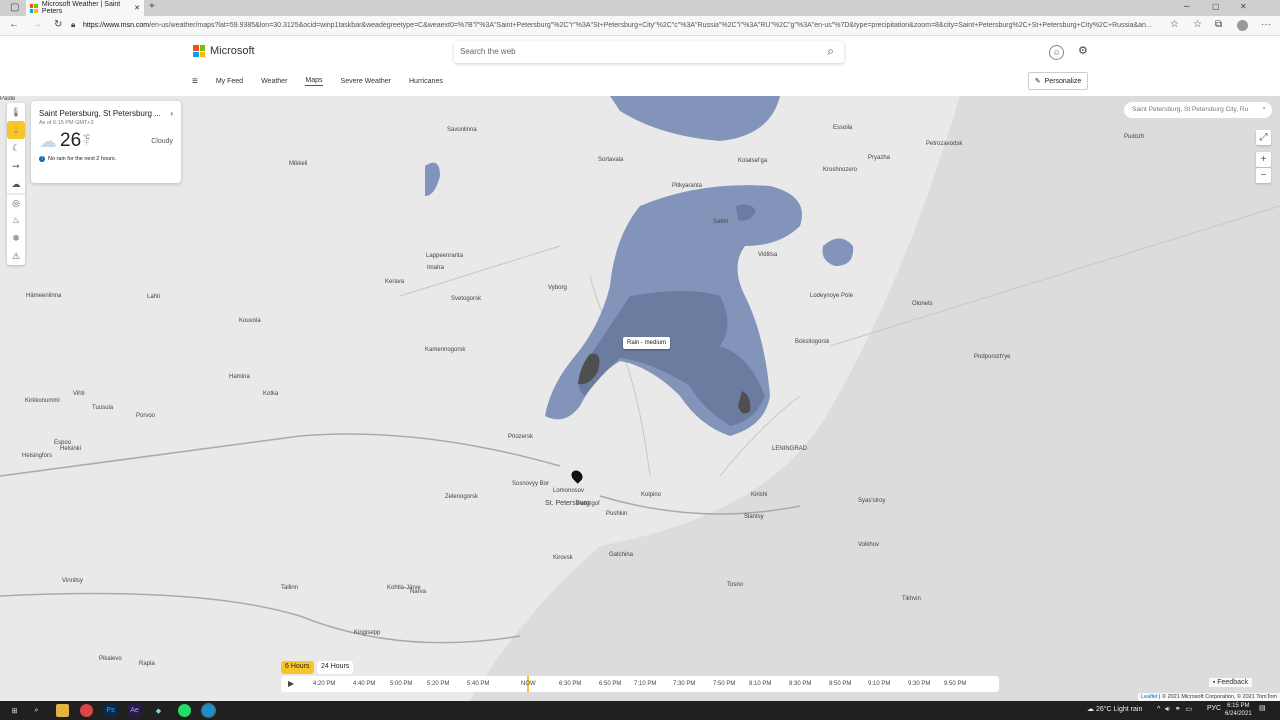  Describe the element at coordinates (16, 256) in the screenshot. I see `alert-layer-icon: ⚠︎` at that location.